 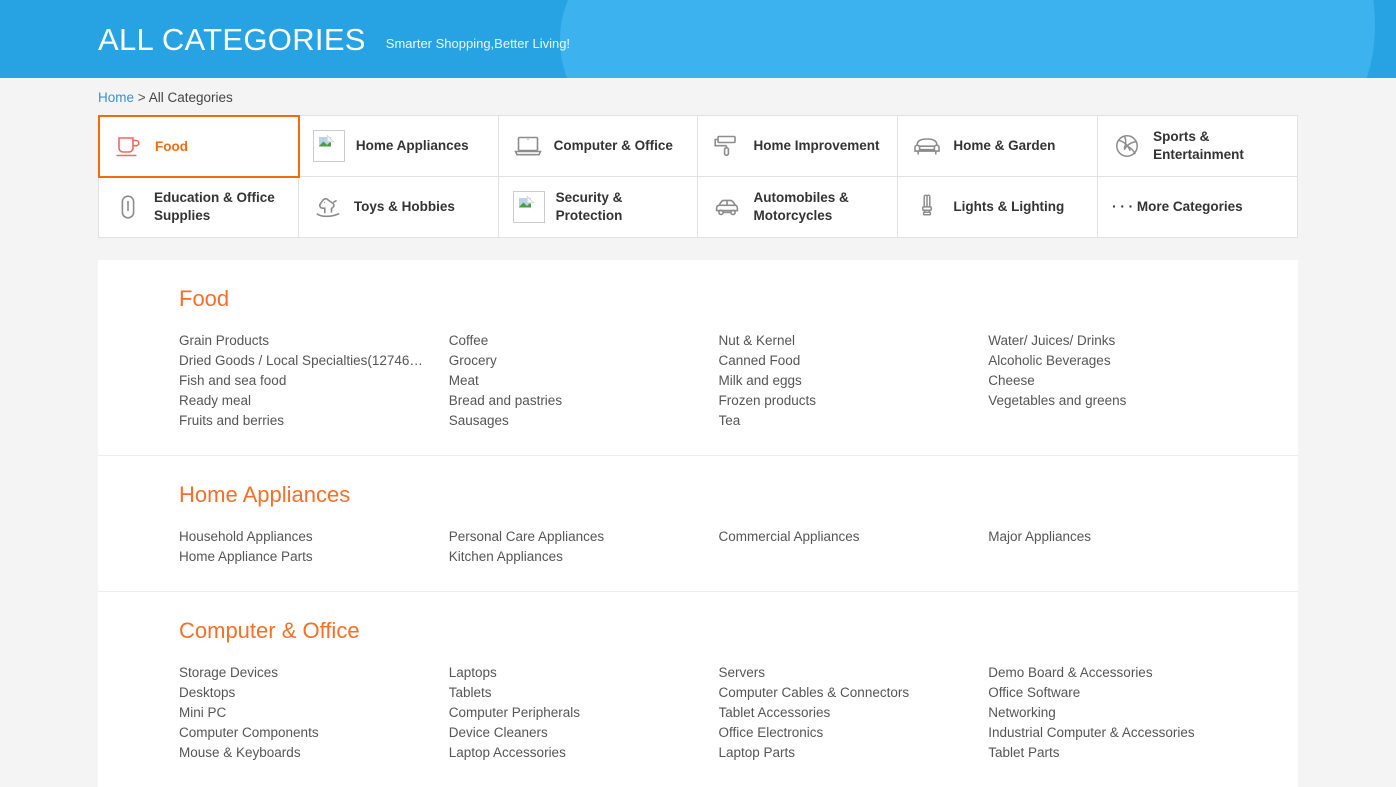 I want to click on category-tab-label: Food, so click(x=171, y=146).